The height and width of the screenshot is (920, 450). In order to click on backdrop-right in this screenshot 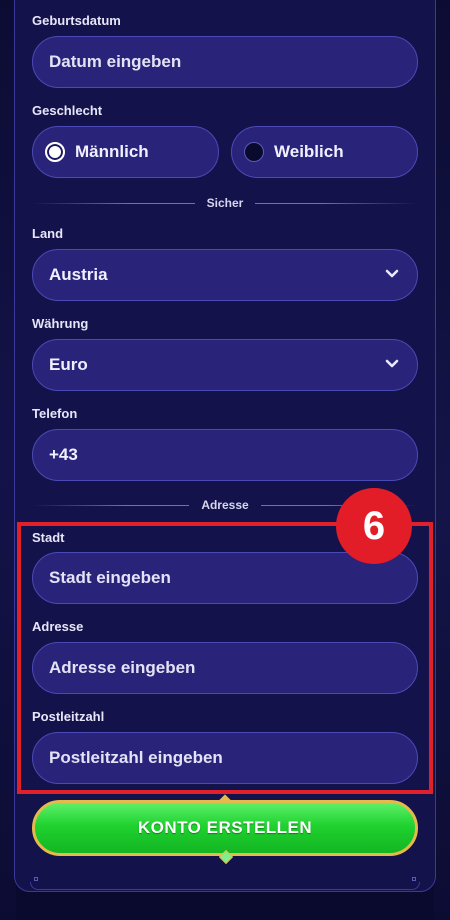, I will do `click(442, 460)`.